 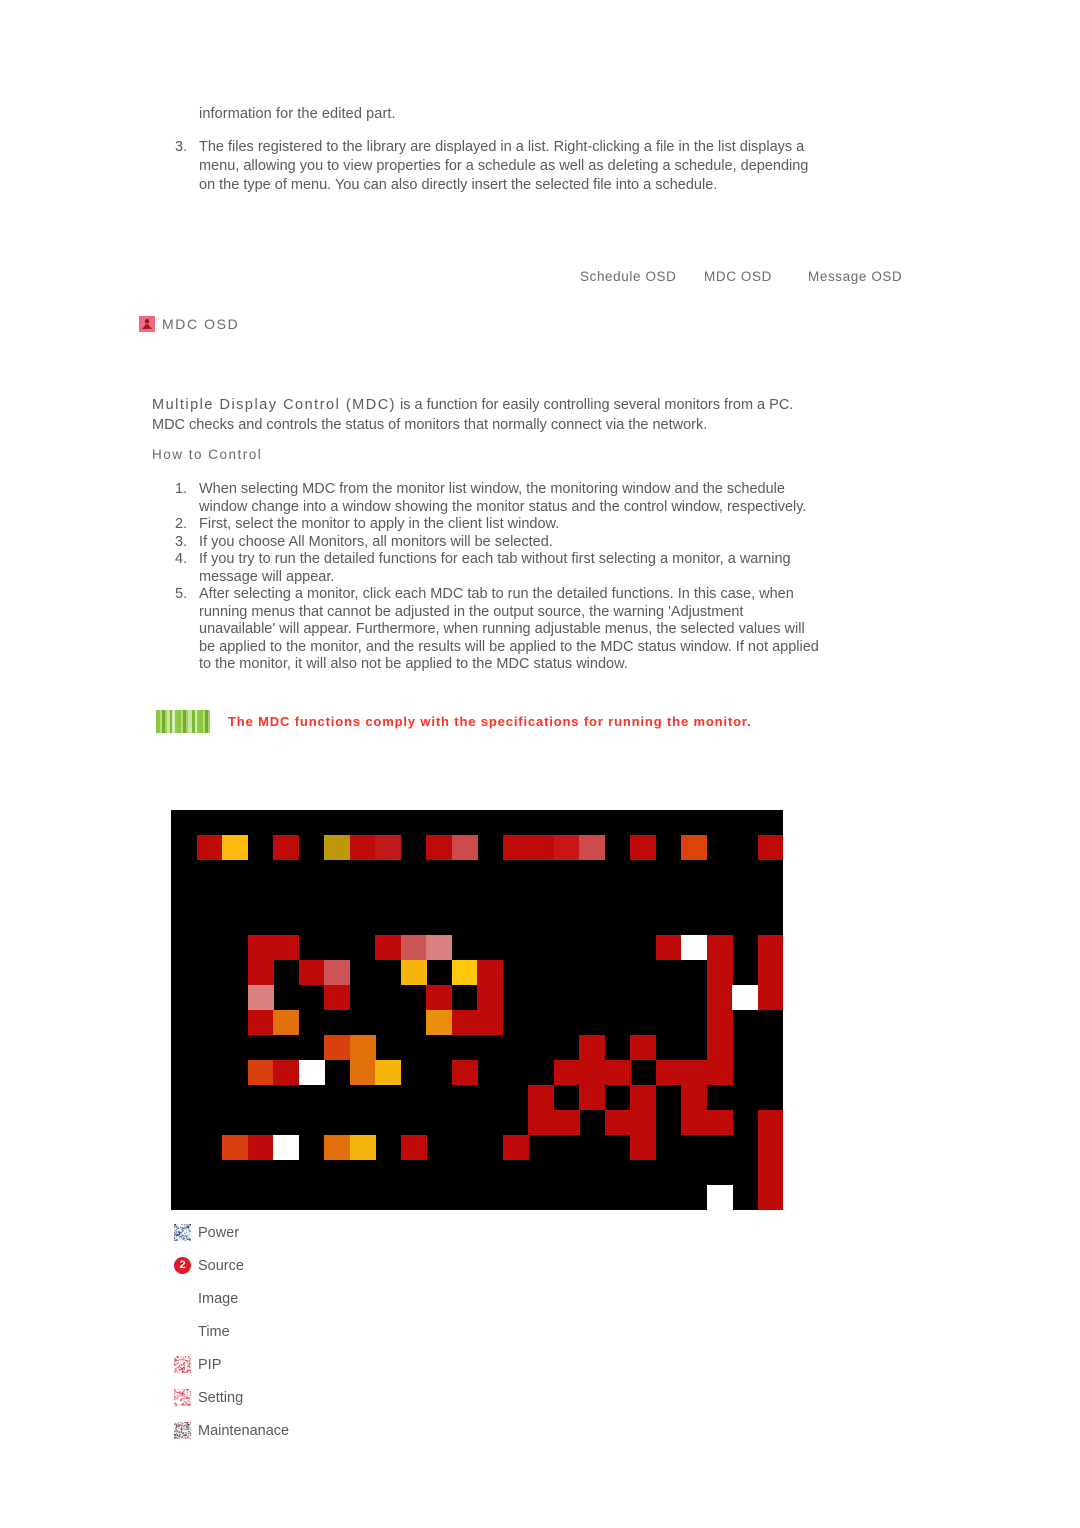 What do you see at coordinates (274, 405) in the screenshot?
I see `description-emphasis: Multiple Display Control (MDC)` at bounding box center [274, 405].